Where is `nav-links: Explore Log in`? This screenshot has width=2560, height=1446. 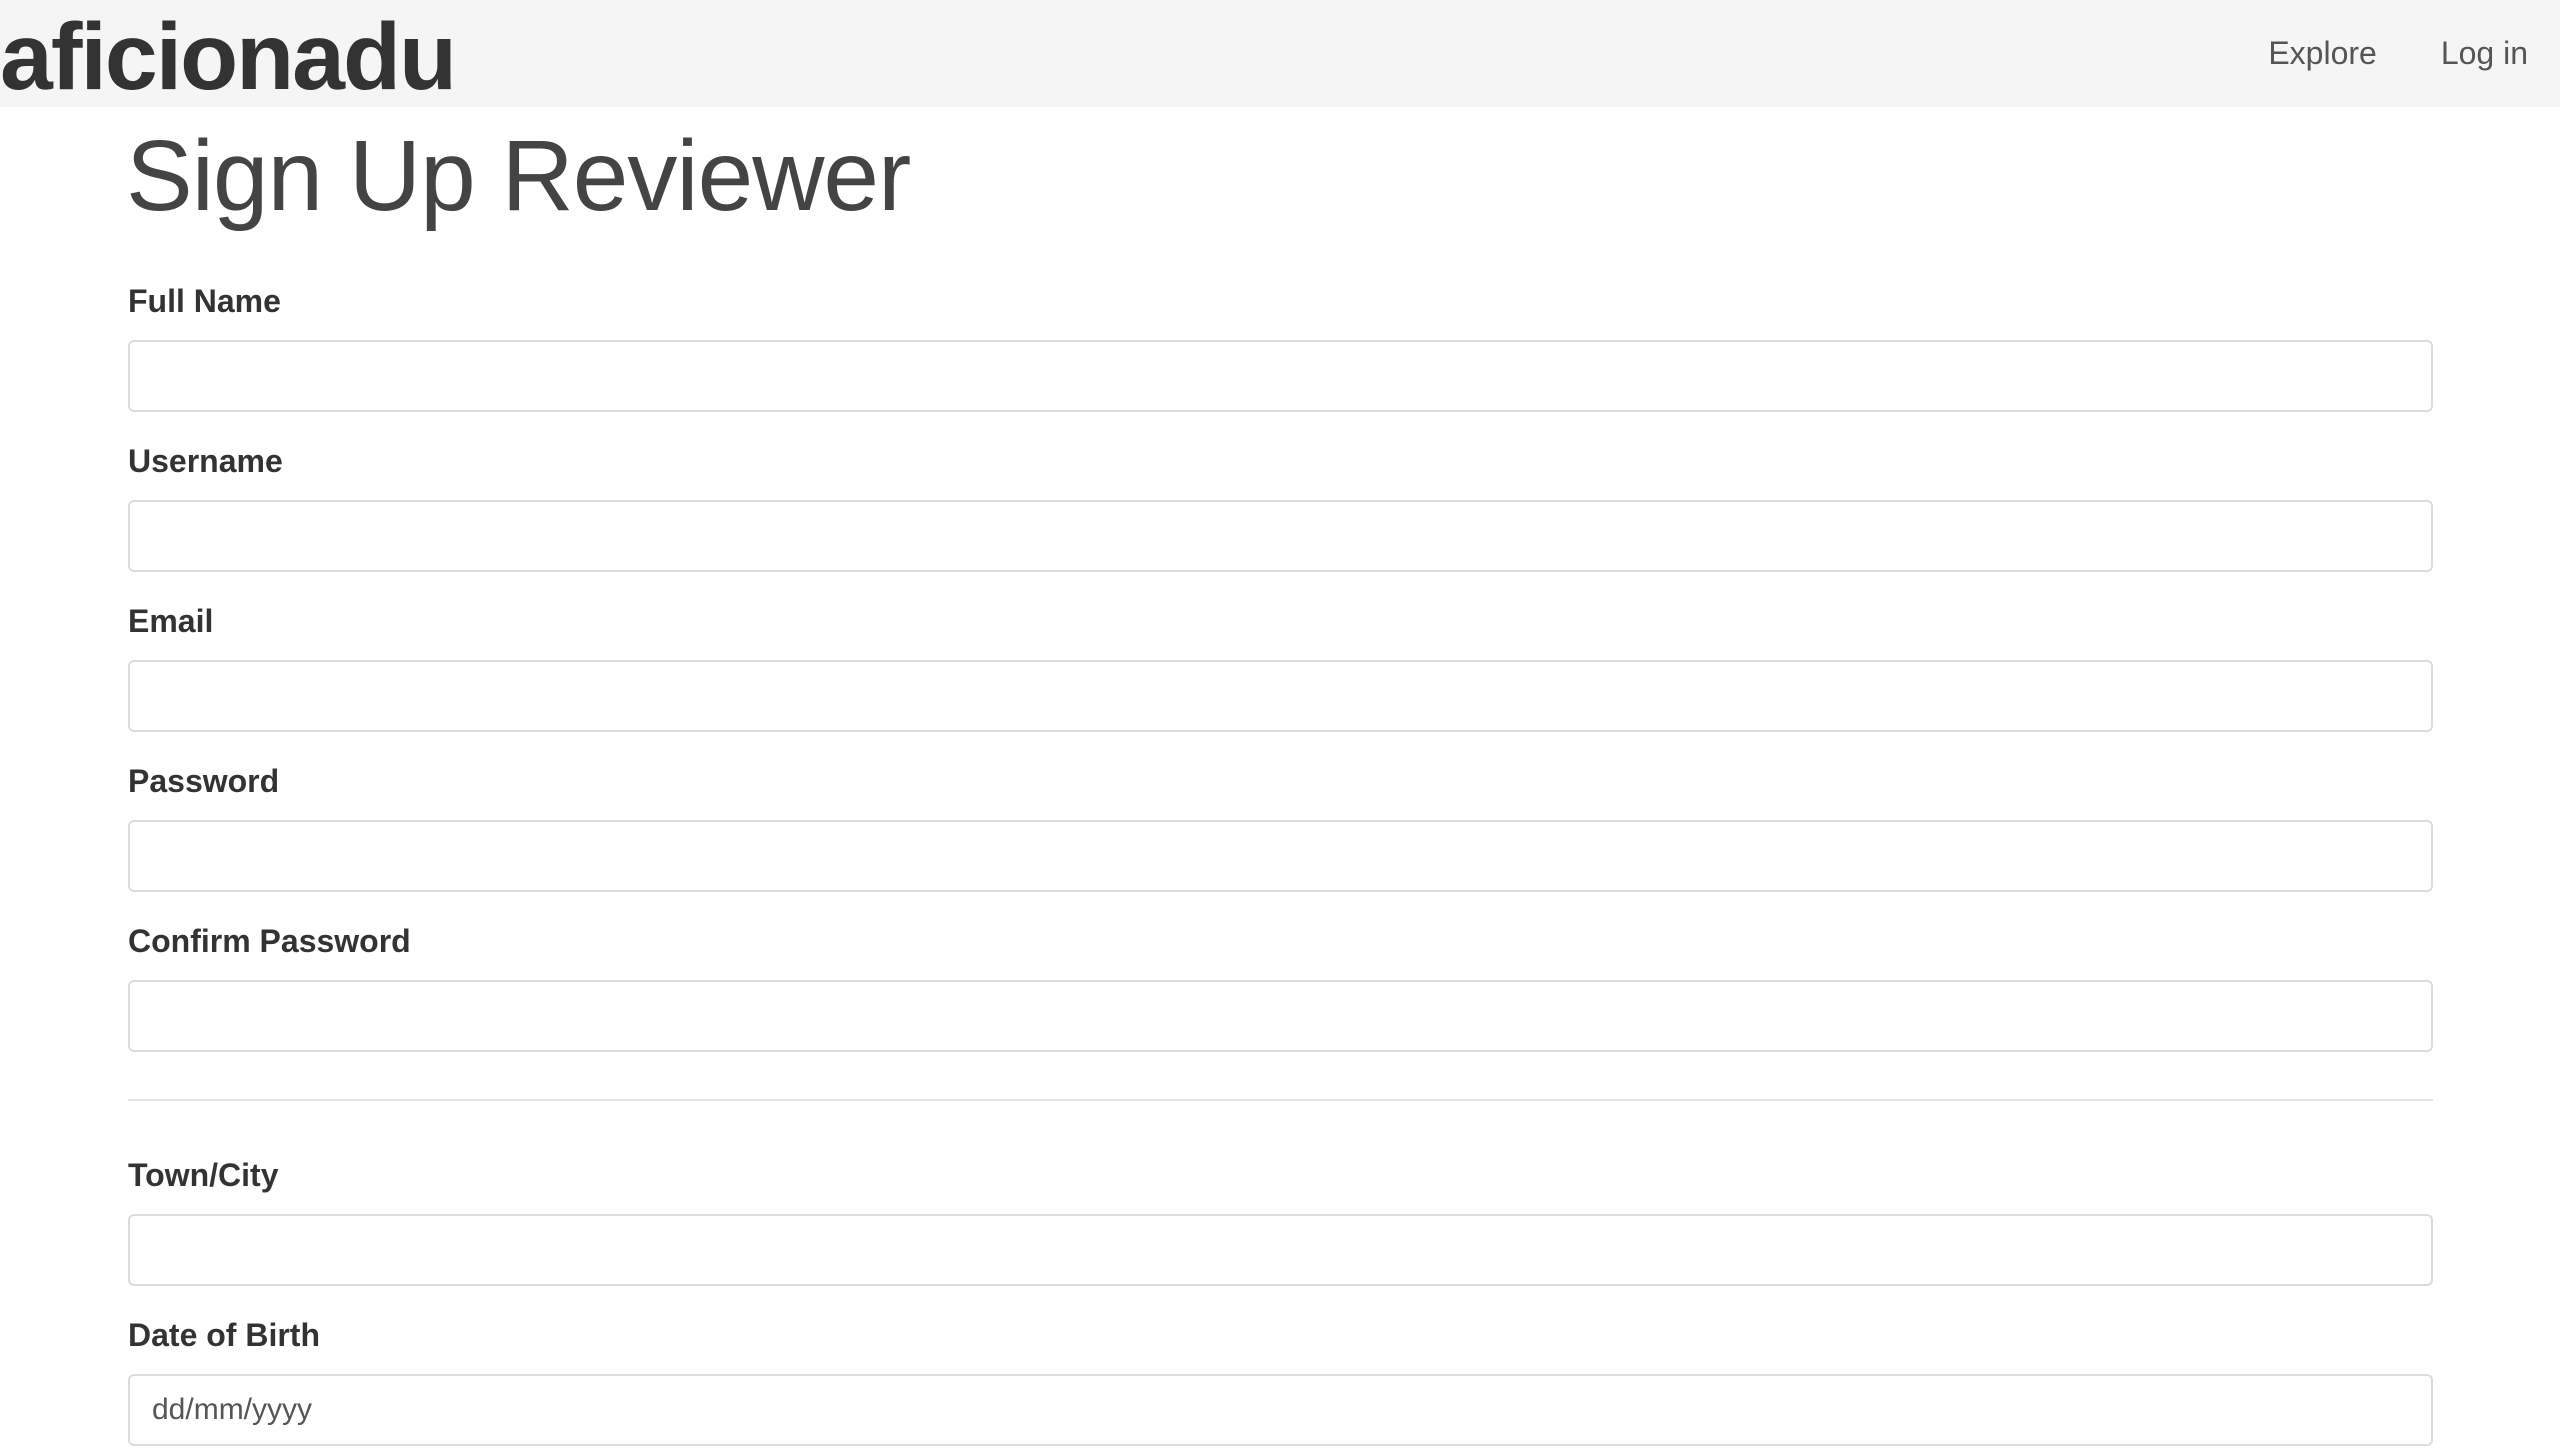 nav-links: Explore Log in is located at coordinates (2398, 53).